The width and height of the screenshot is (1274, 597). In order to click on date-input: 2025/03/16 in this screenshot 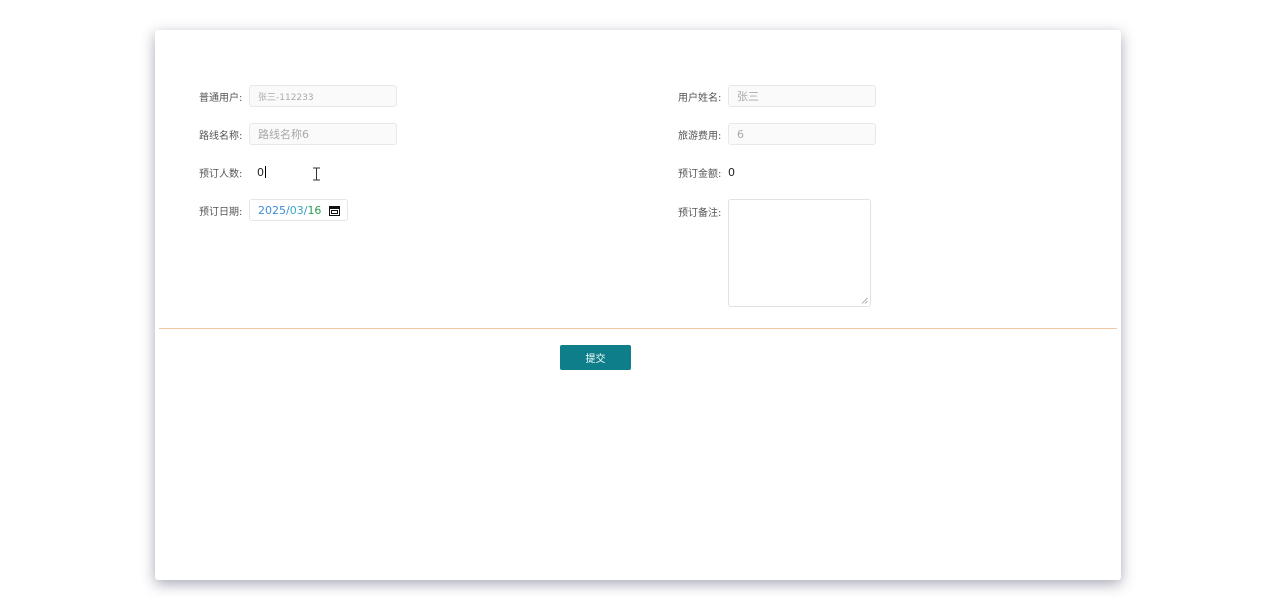, I will do `click(298, 210)`.